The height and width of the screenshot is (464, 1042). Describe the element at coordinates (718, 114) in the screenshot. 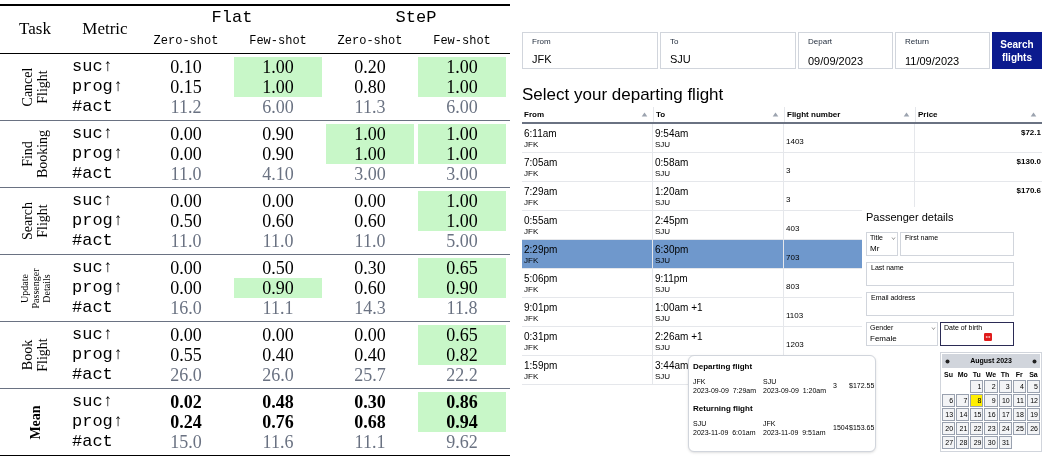

I see `column-header: To` at that location.